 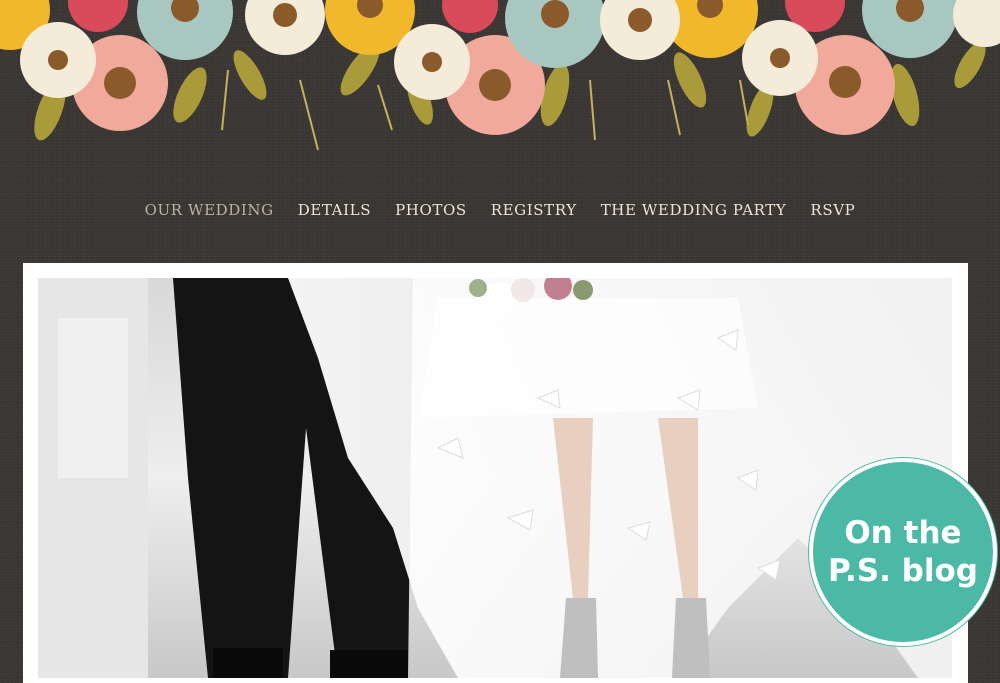 I want to click on nav-rsvp: RSVP, so click(x=832, y=211).